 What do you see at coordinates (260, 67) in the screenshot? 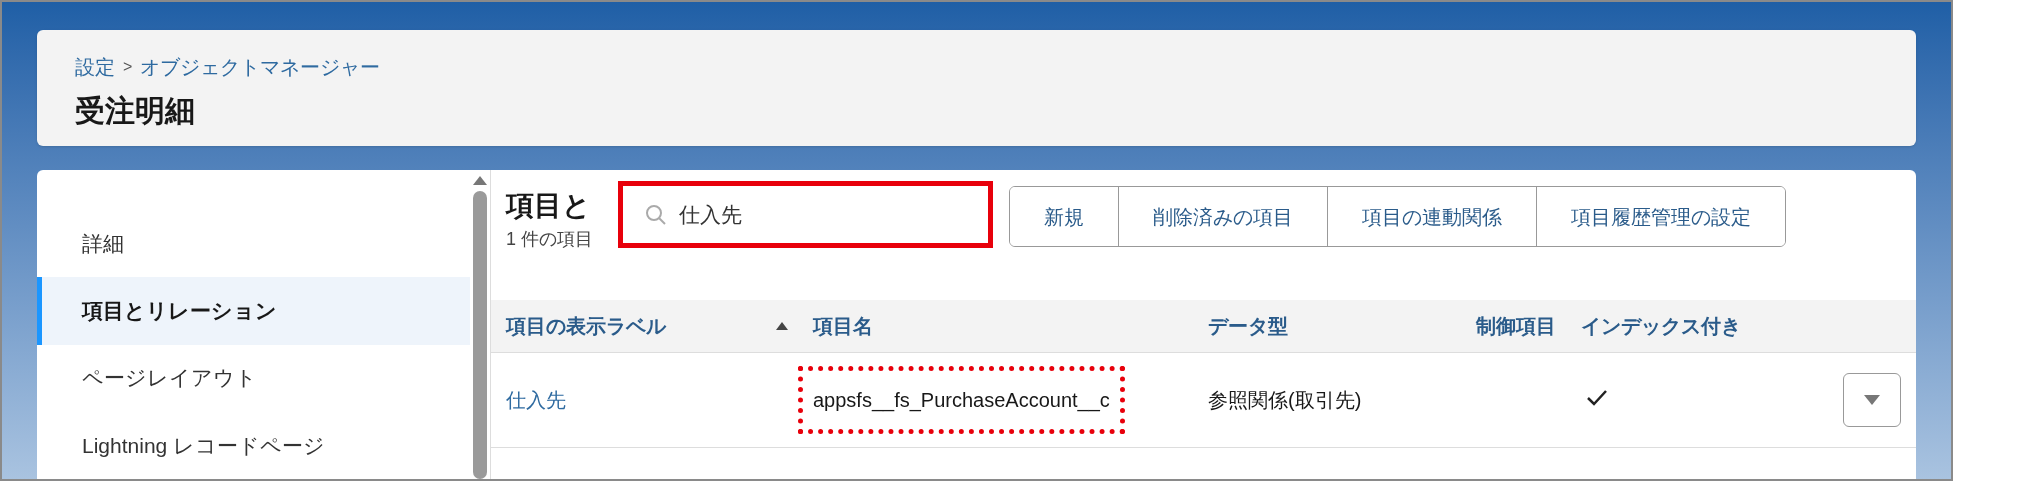
I see `breadcrumb-link: オブジェクトマネージャー` at bounding box center [260, 67].